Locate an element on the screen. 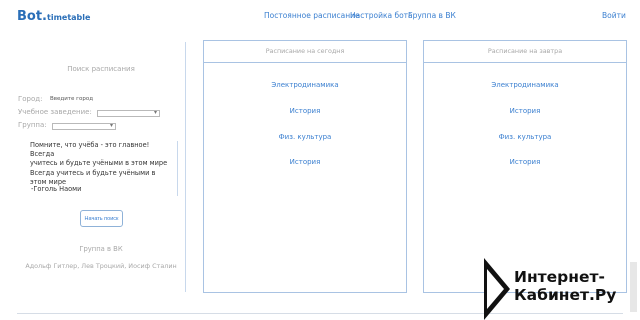 Image resolution: width=640 pixels, height=320 pixels. institution-label: Учебное заведение: is located at coordinates (55, 112).